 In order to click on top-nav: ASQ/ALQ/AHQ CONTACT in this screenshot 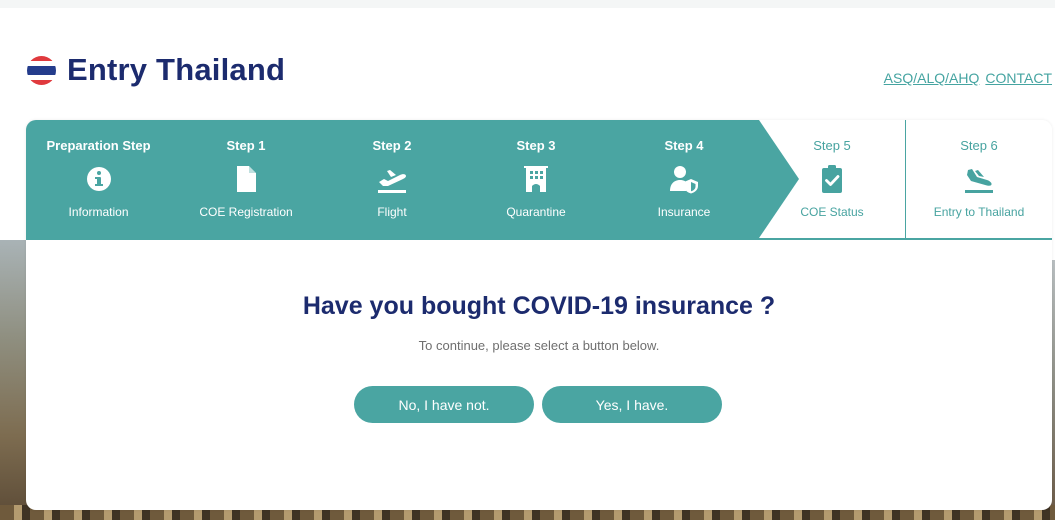, I will do `click(968, 78)`.